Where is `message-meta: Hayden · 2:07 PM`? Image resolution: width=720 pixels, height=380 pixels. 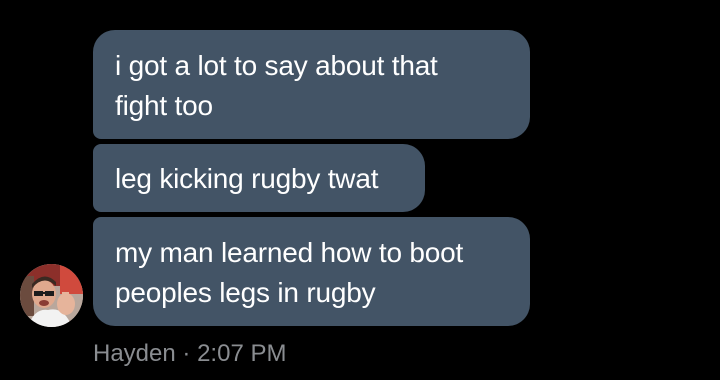 message-meta: Hayden · 2:07 PM is located at coordinates (189, 354).